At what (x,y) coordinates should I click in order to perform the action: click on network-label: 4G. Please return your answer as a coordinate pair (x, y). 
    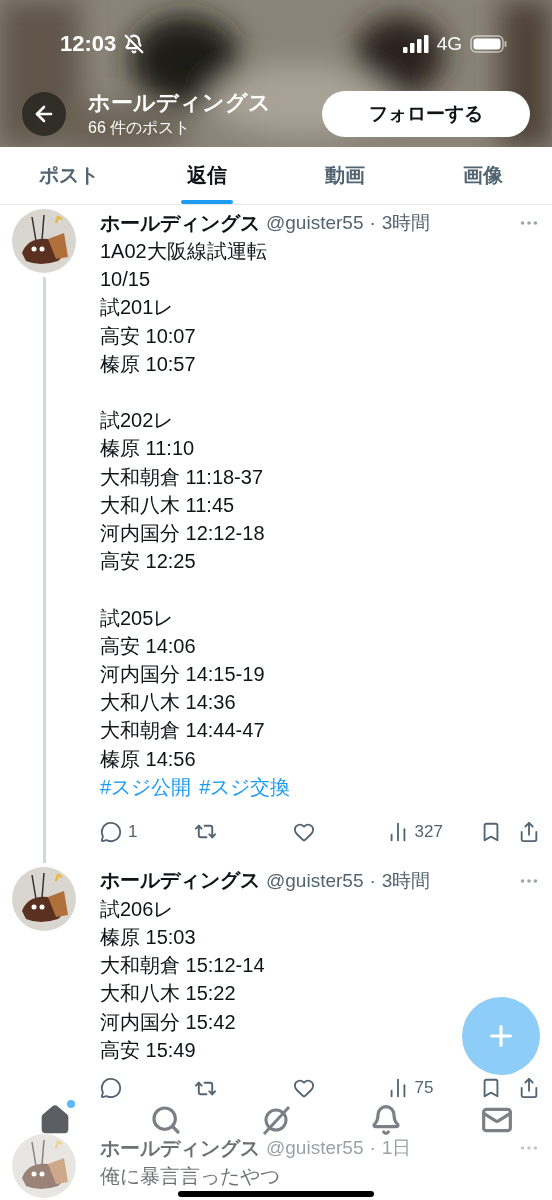
    Looking at the image, I should click on (449, 44).